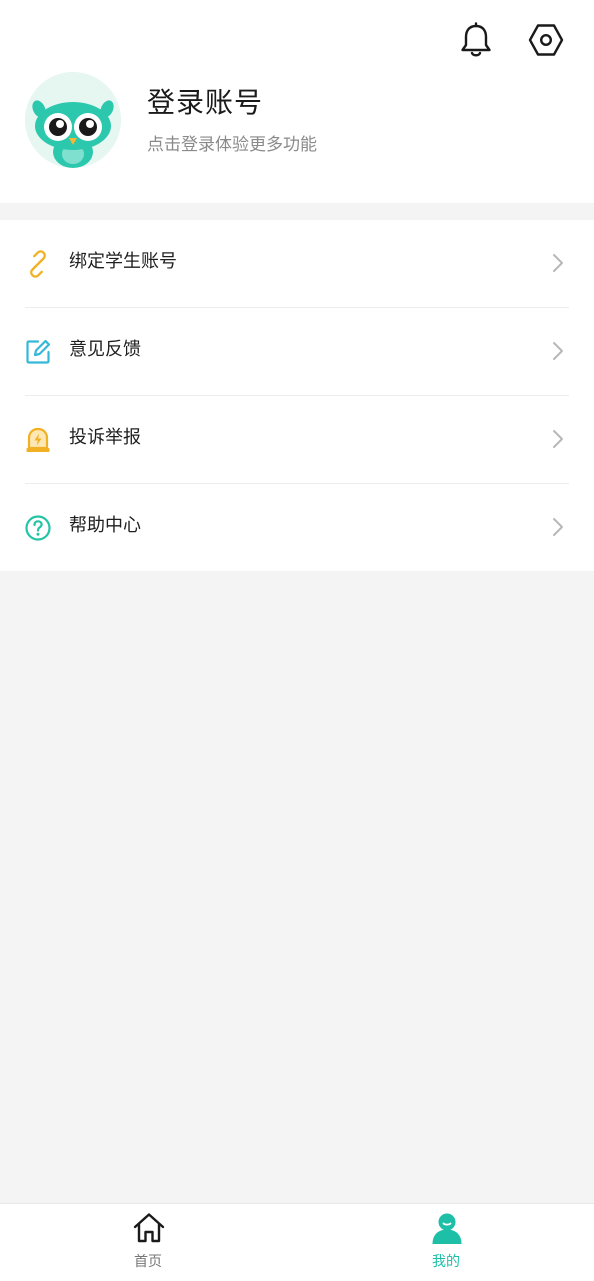 This screenshot has width=594, height=1281. Describe the element at coordinates (205, 103) in the screenshot. I see `login-account-title: 登录账号` at that location.